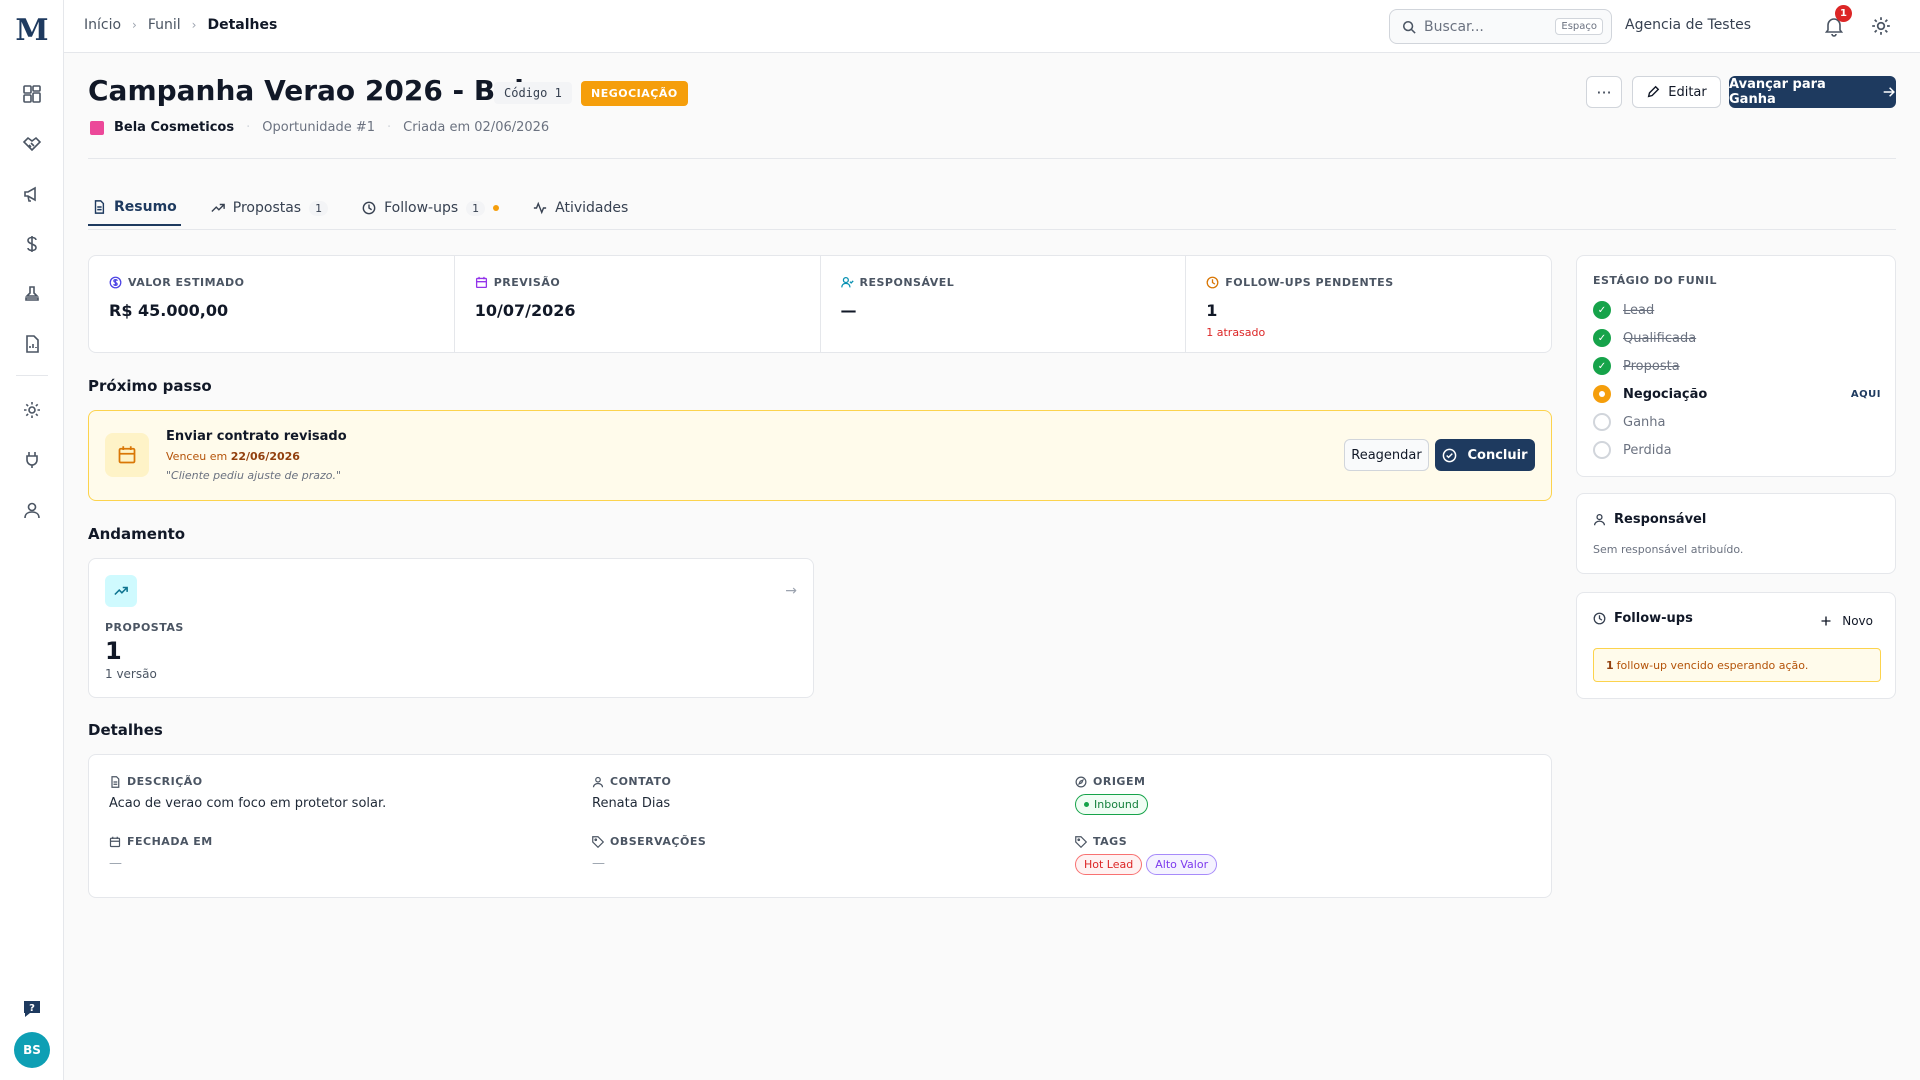 Image resolution: width=1920 pixels, height=1080 pixels. What do you see at coordinates (254, 475) in the screenshot?
I see `next-step-note: "Cliente pediu ajuste de prazo."` at bounding box center [254, 475].